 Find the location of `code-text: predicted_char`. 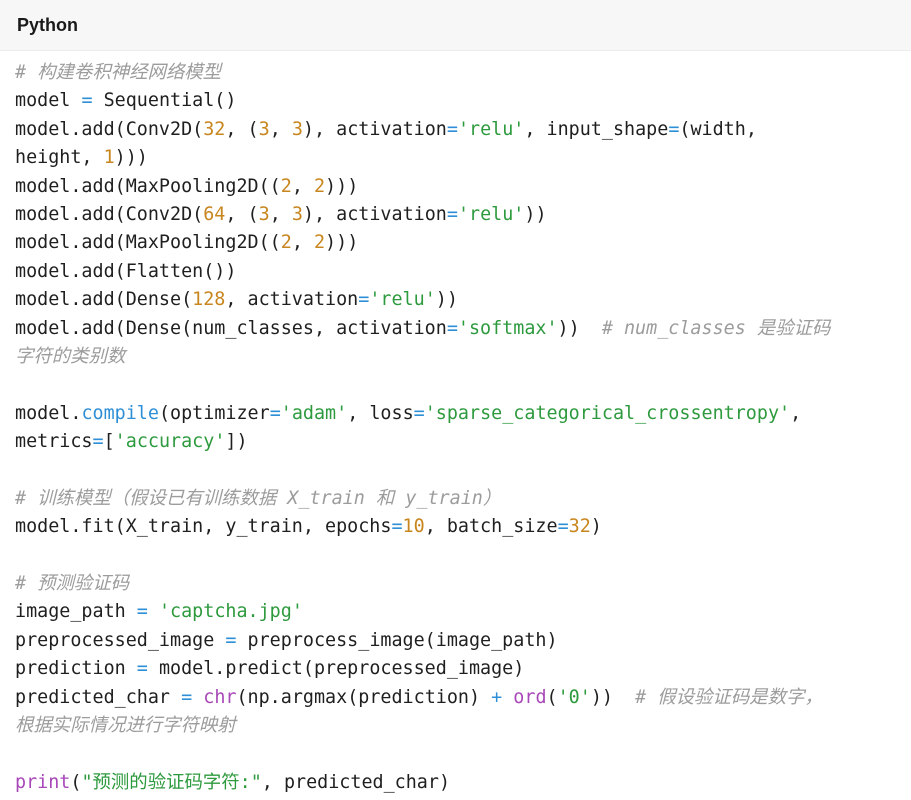

code-text: predicted_char is located at coordinates (98, 697).